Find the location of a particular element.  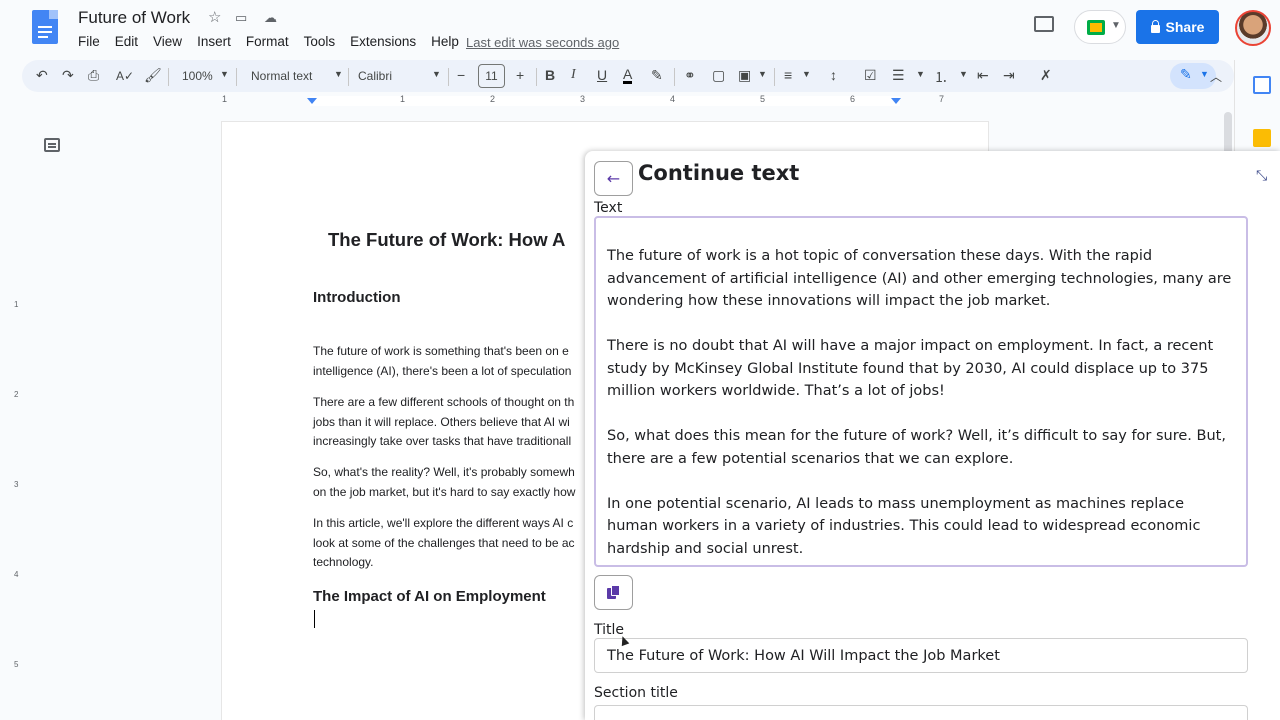

paint-format-icon: 🖌 is located at coordinates (153, 75).